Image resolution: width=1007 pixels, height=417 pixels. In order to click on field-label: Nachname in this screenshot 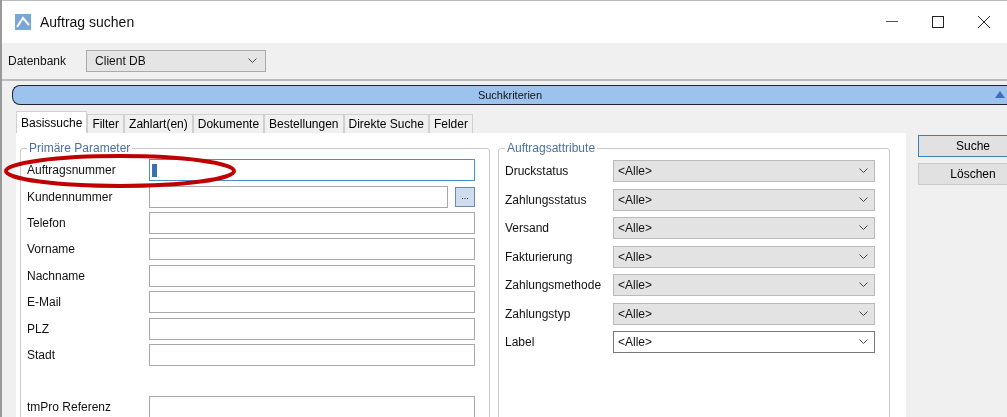, I will do `click(57, 275)`.